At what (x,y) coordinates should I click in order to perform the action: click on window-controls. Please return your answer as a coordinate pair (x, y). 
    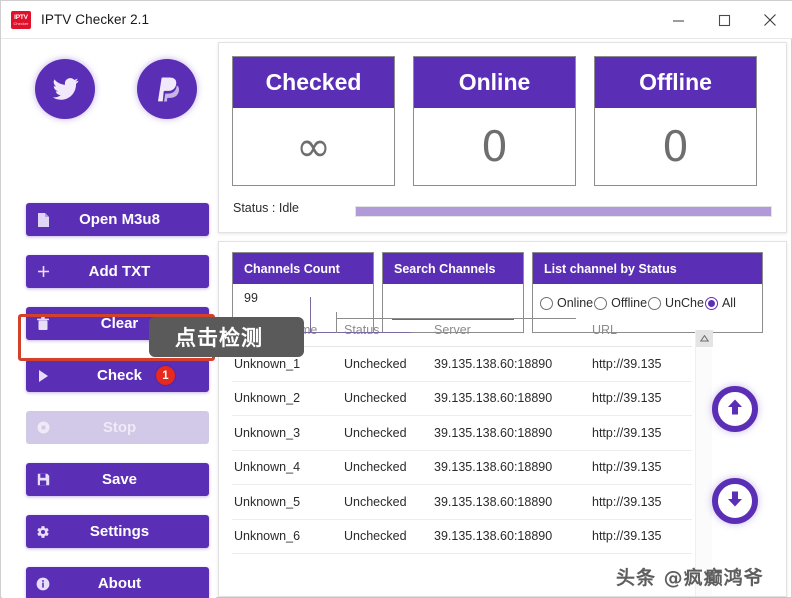
    Looking at the image, I should click on (723, 20).